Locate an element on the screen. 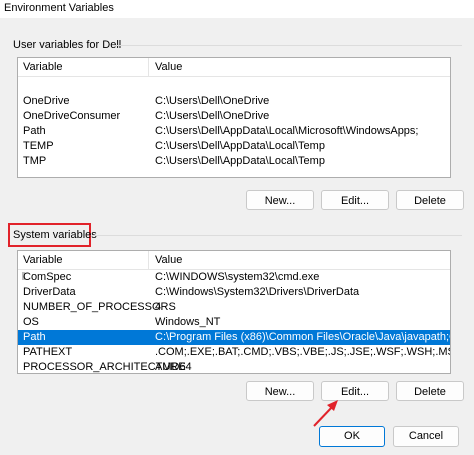  user-variables-label: User variables for Dell is located at coordinates (67, 45).